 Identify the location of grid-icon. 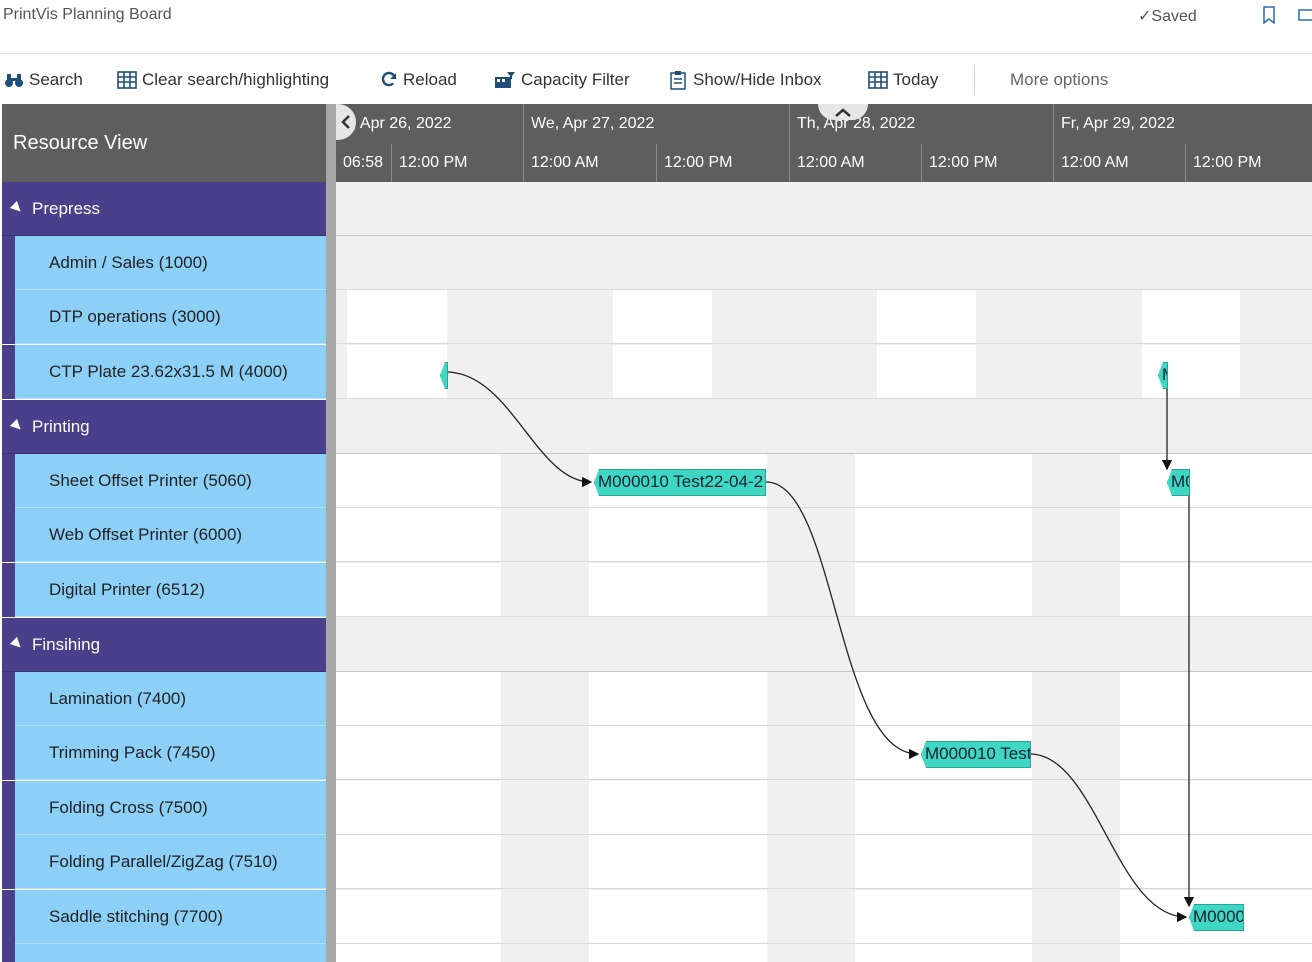
(127, 80).